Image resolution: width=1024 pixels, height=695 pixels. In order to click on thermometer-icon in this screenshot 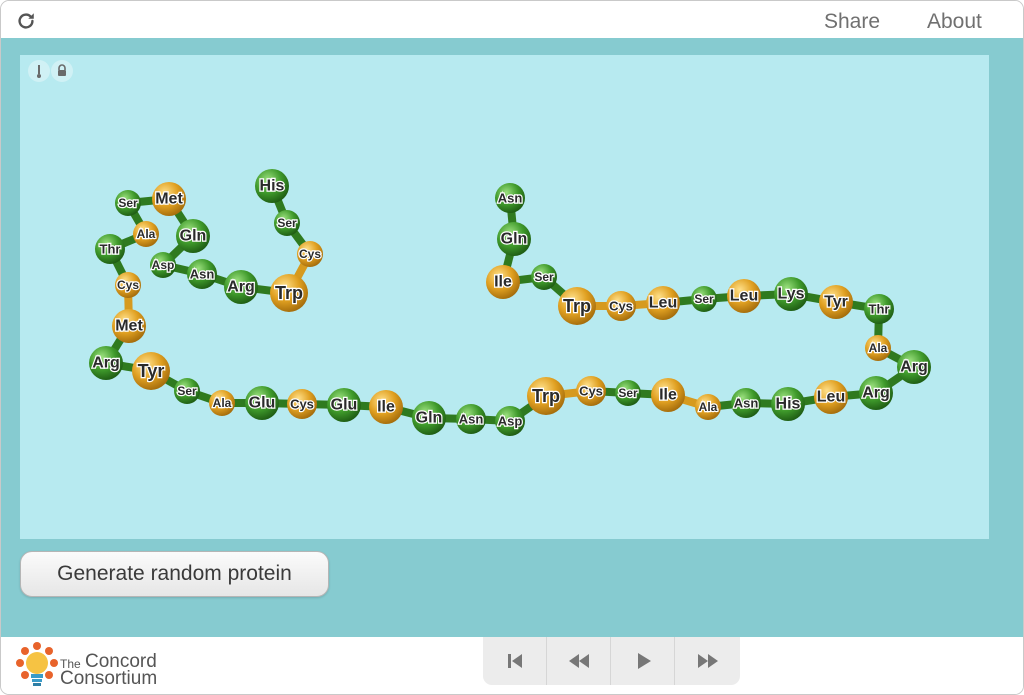, I will do `click(39, 71)`.